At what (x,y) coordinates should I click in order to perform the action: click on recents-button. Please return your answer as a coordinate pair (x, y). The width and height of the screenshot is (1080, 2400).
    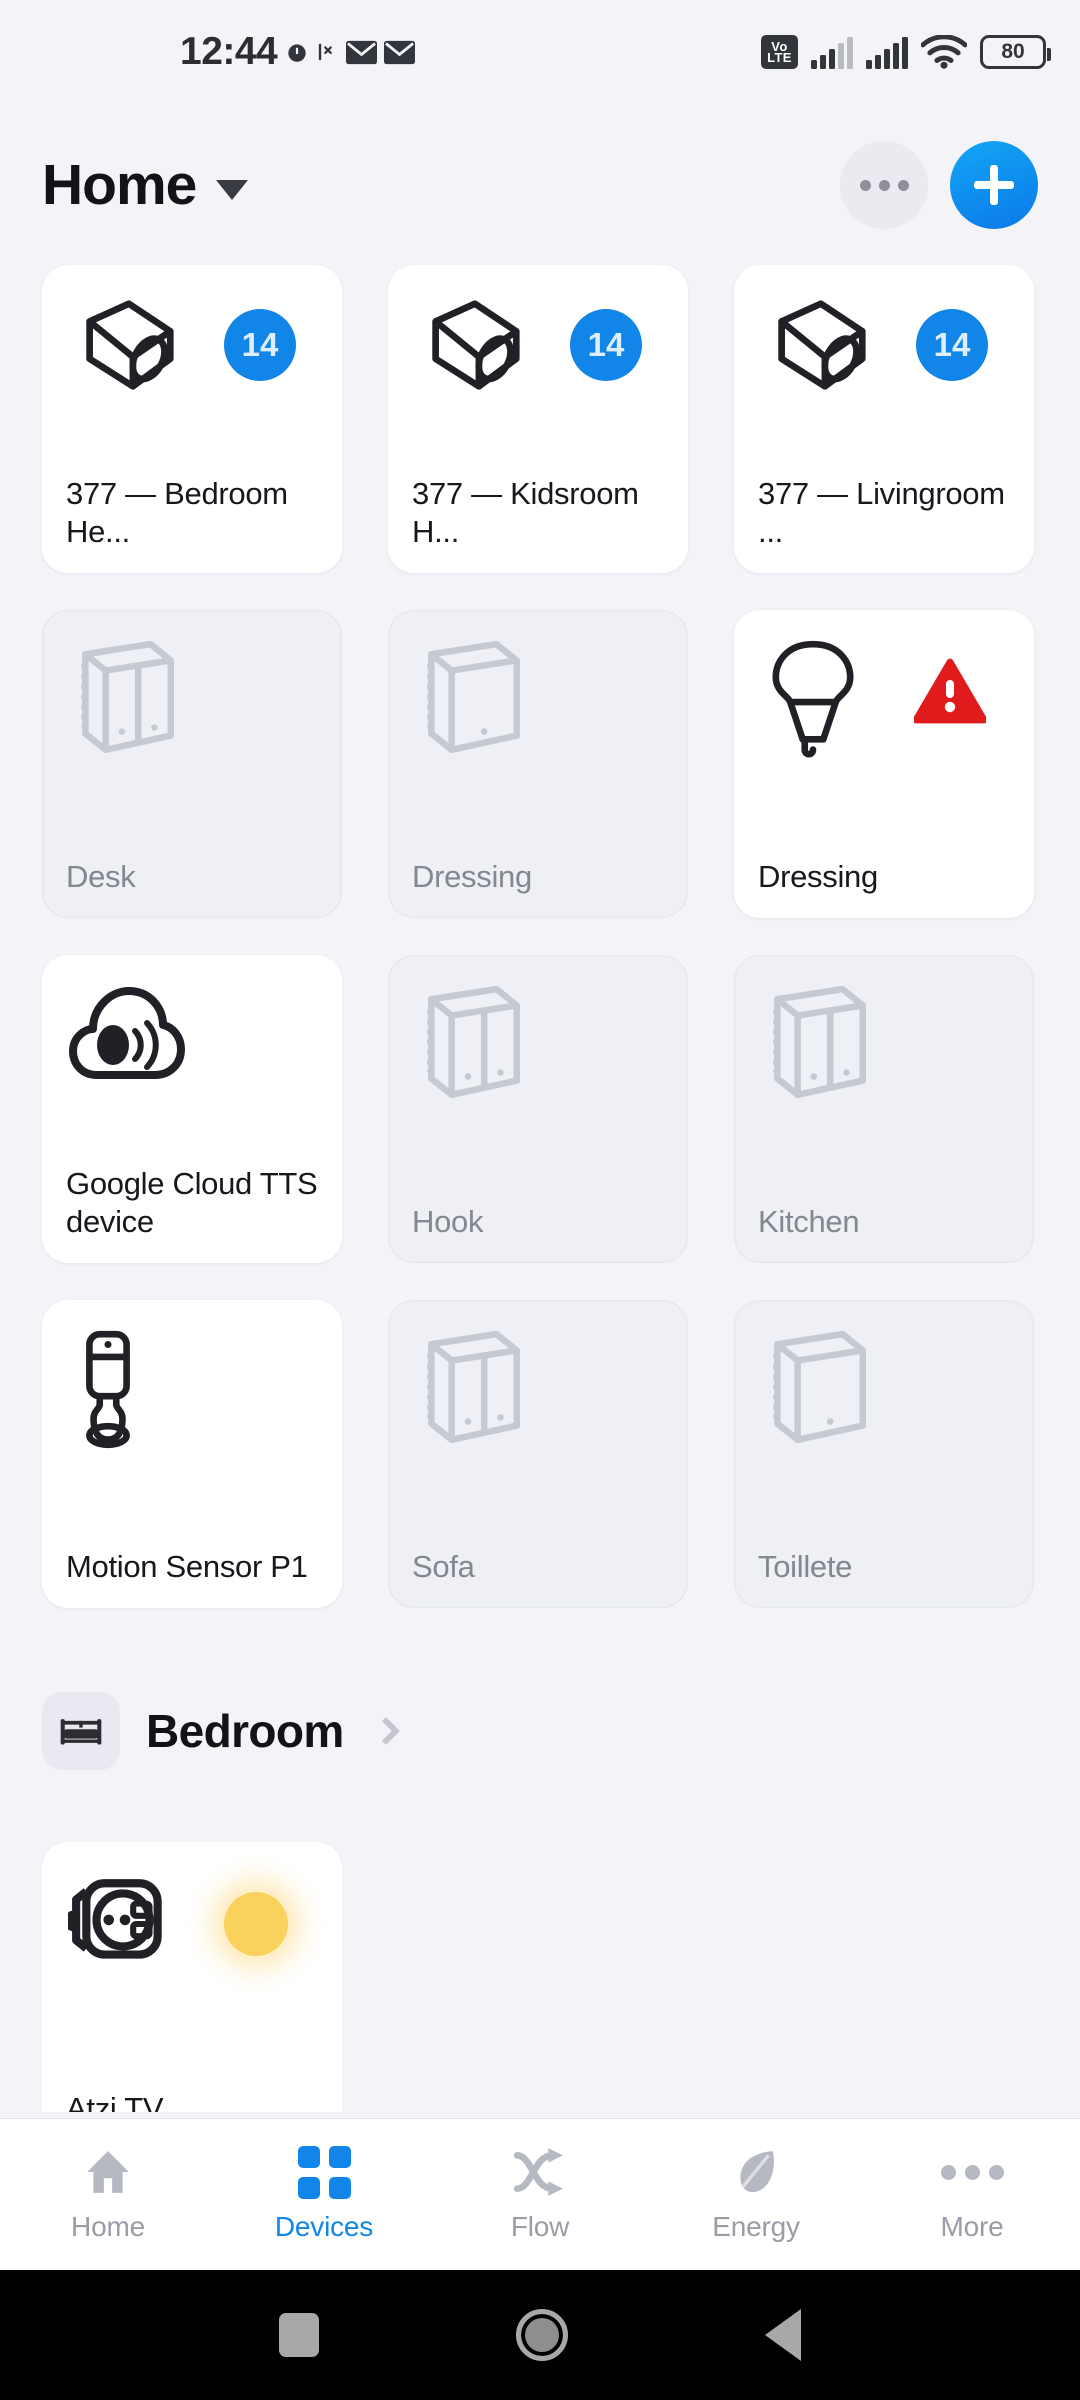
    Looking at the image, I should click on (298, 2335).